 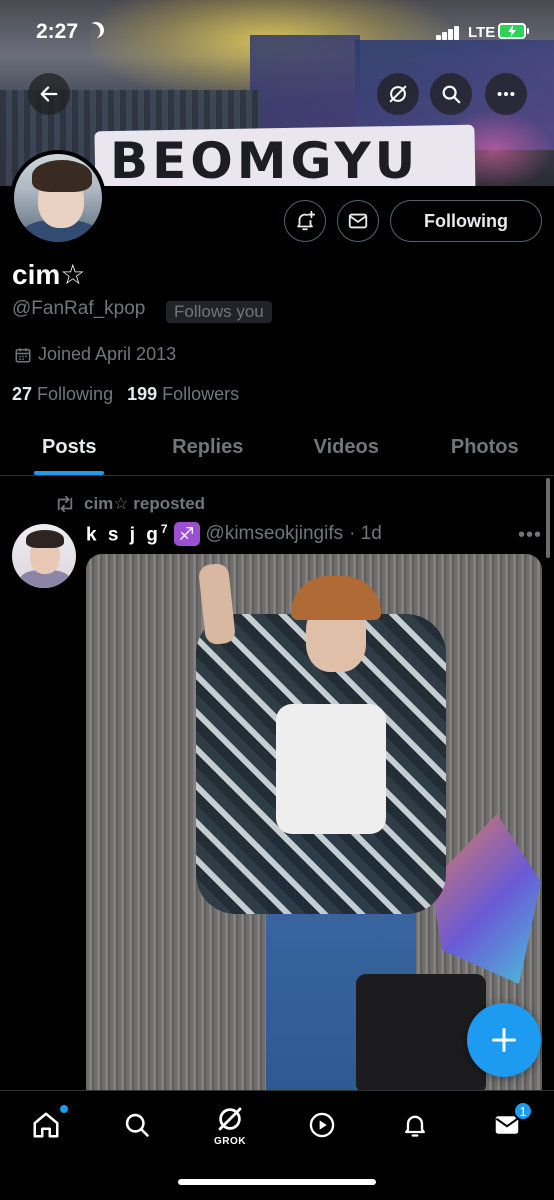 What do you see at coordinates (44, 556) in the screenshot?
I see `post-author-avatar` at bounding box center [44, 556].